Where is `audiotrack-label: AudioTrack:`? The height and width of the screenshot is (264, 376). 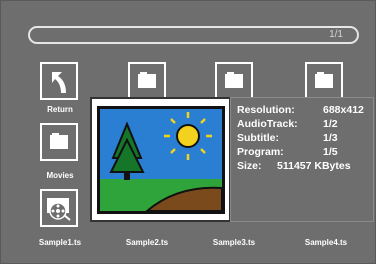 audiotrack-label: AudioTrack: is located at coordinates (267, 124).